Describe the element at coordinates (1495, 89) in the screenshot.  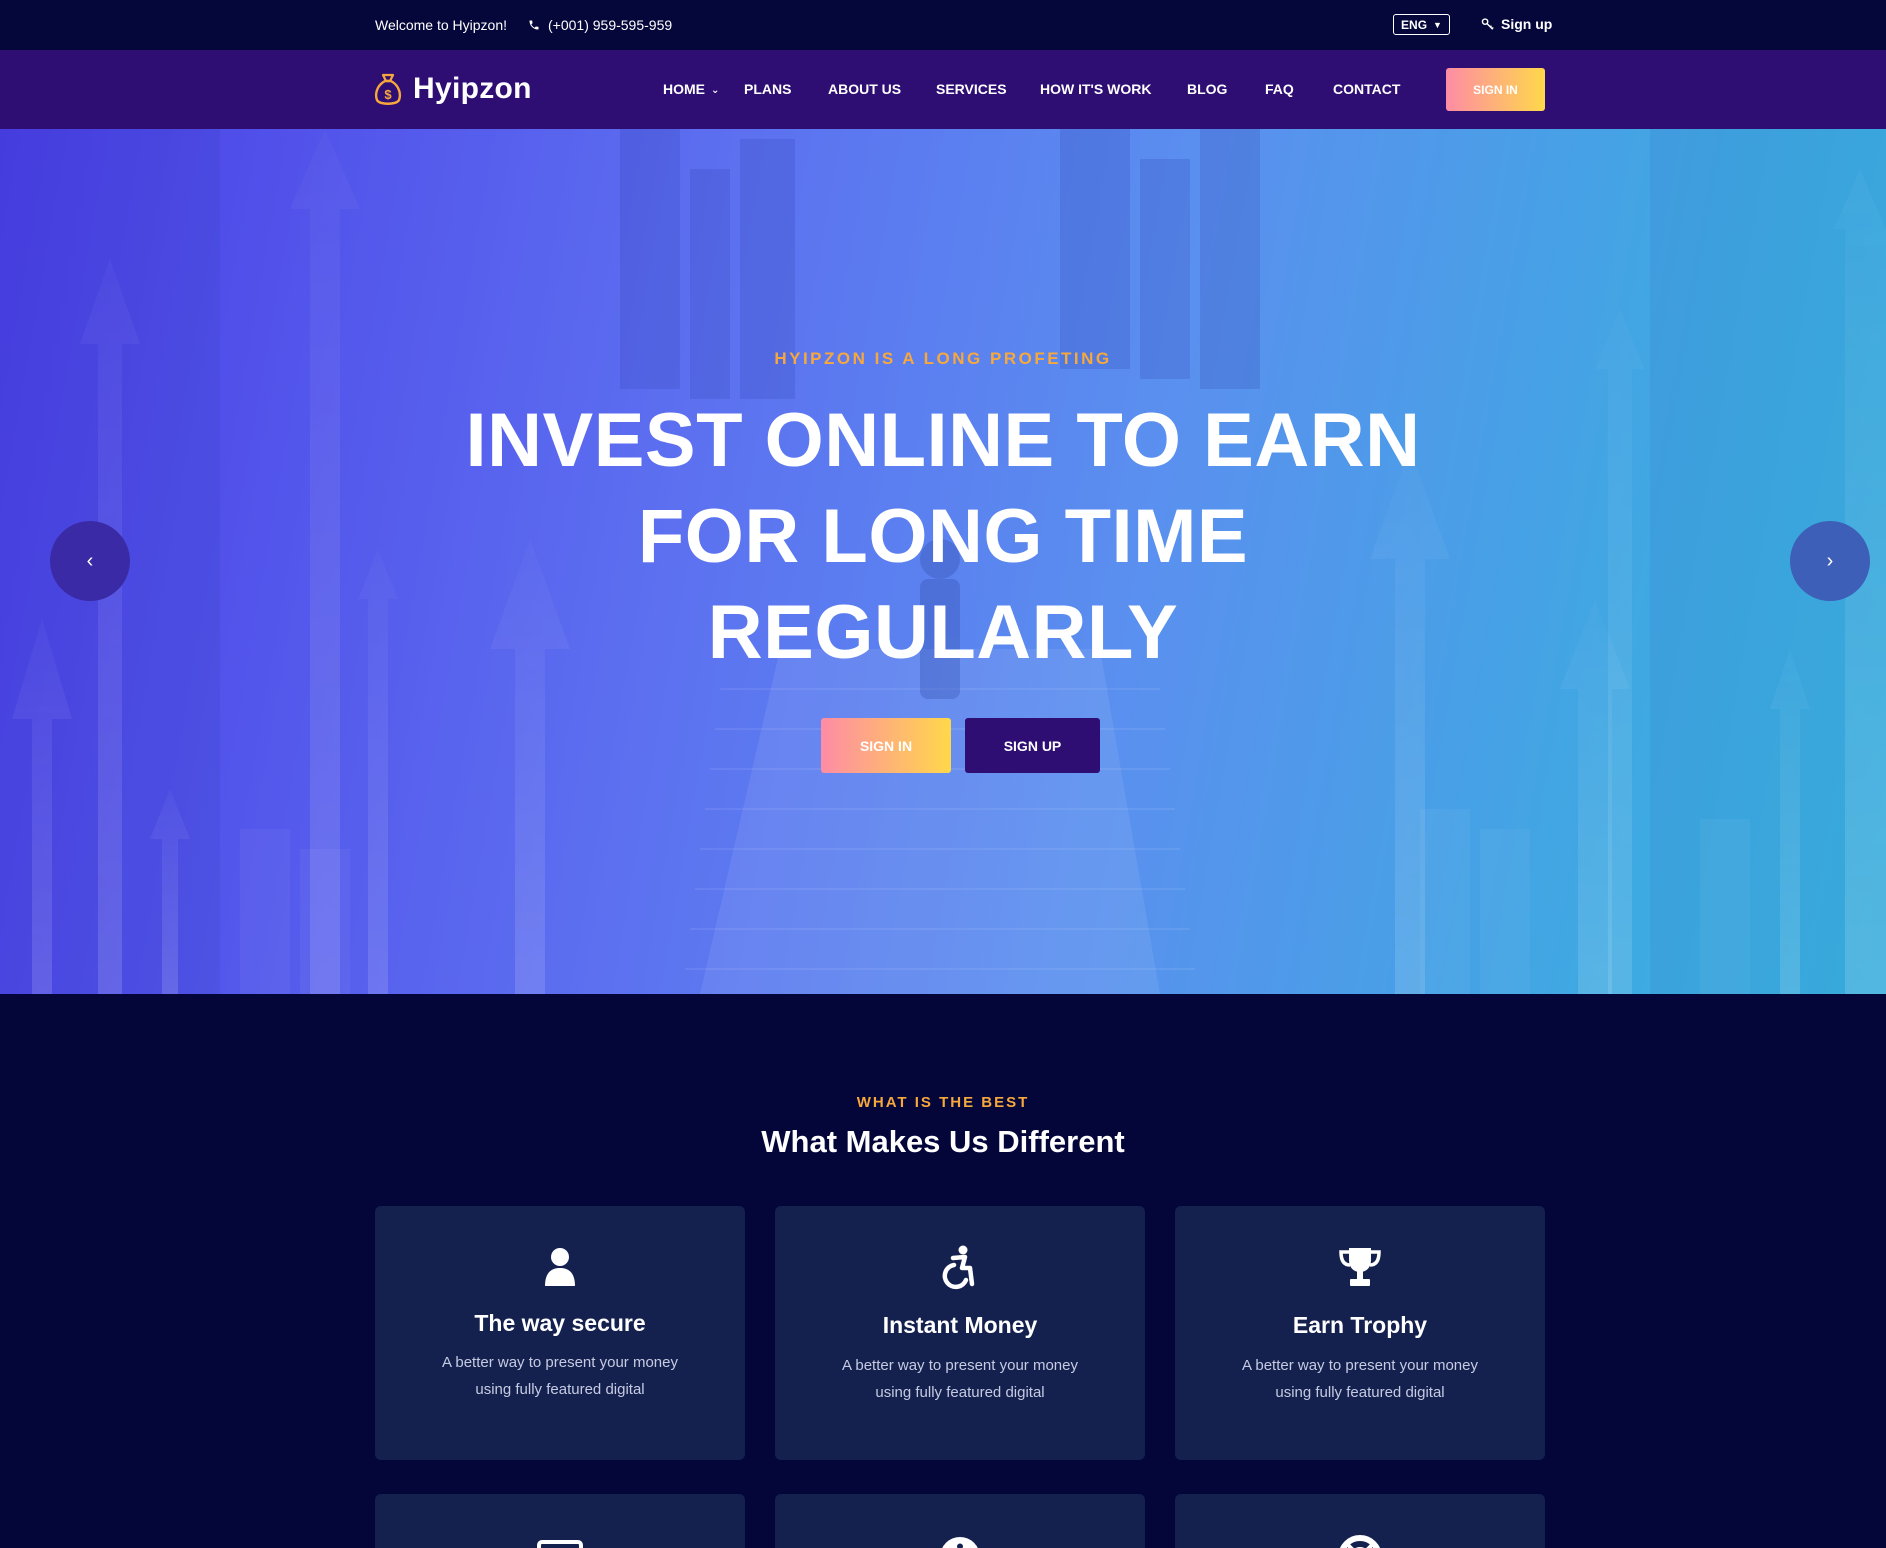
I see `nav-signin-button: SIGN IN` at that location.